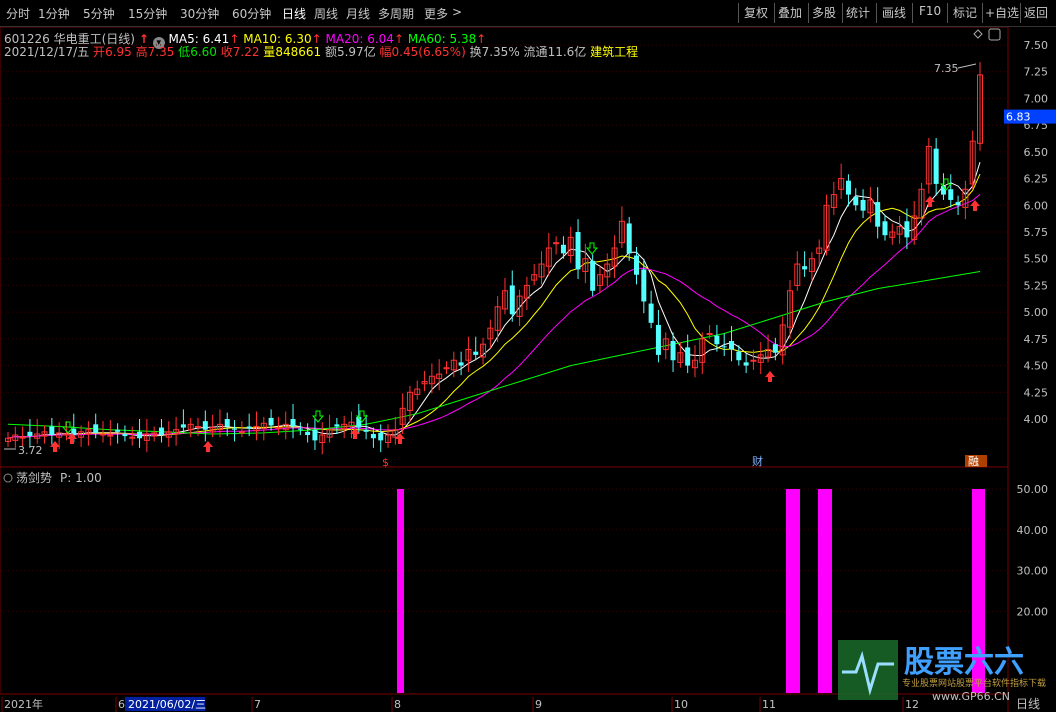 The width and height of the screenshot is (1056, 712). I want to click on event-marker-finance: 财, so click(757, 461).